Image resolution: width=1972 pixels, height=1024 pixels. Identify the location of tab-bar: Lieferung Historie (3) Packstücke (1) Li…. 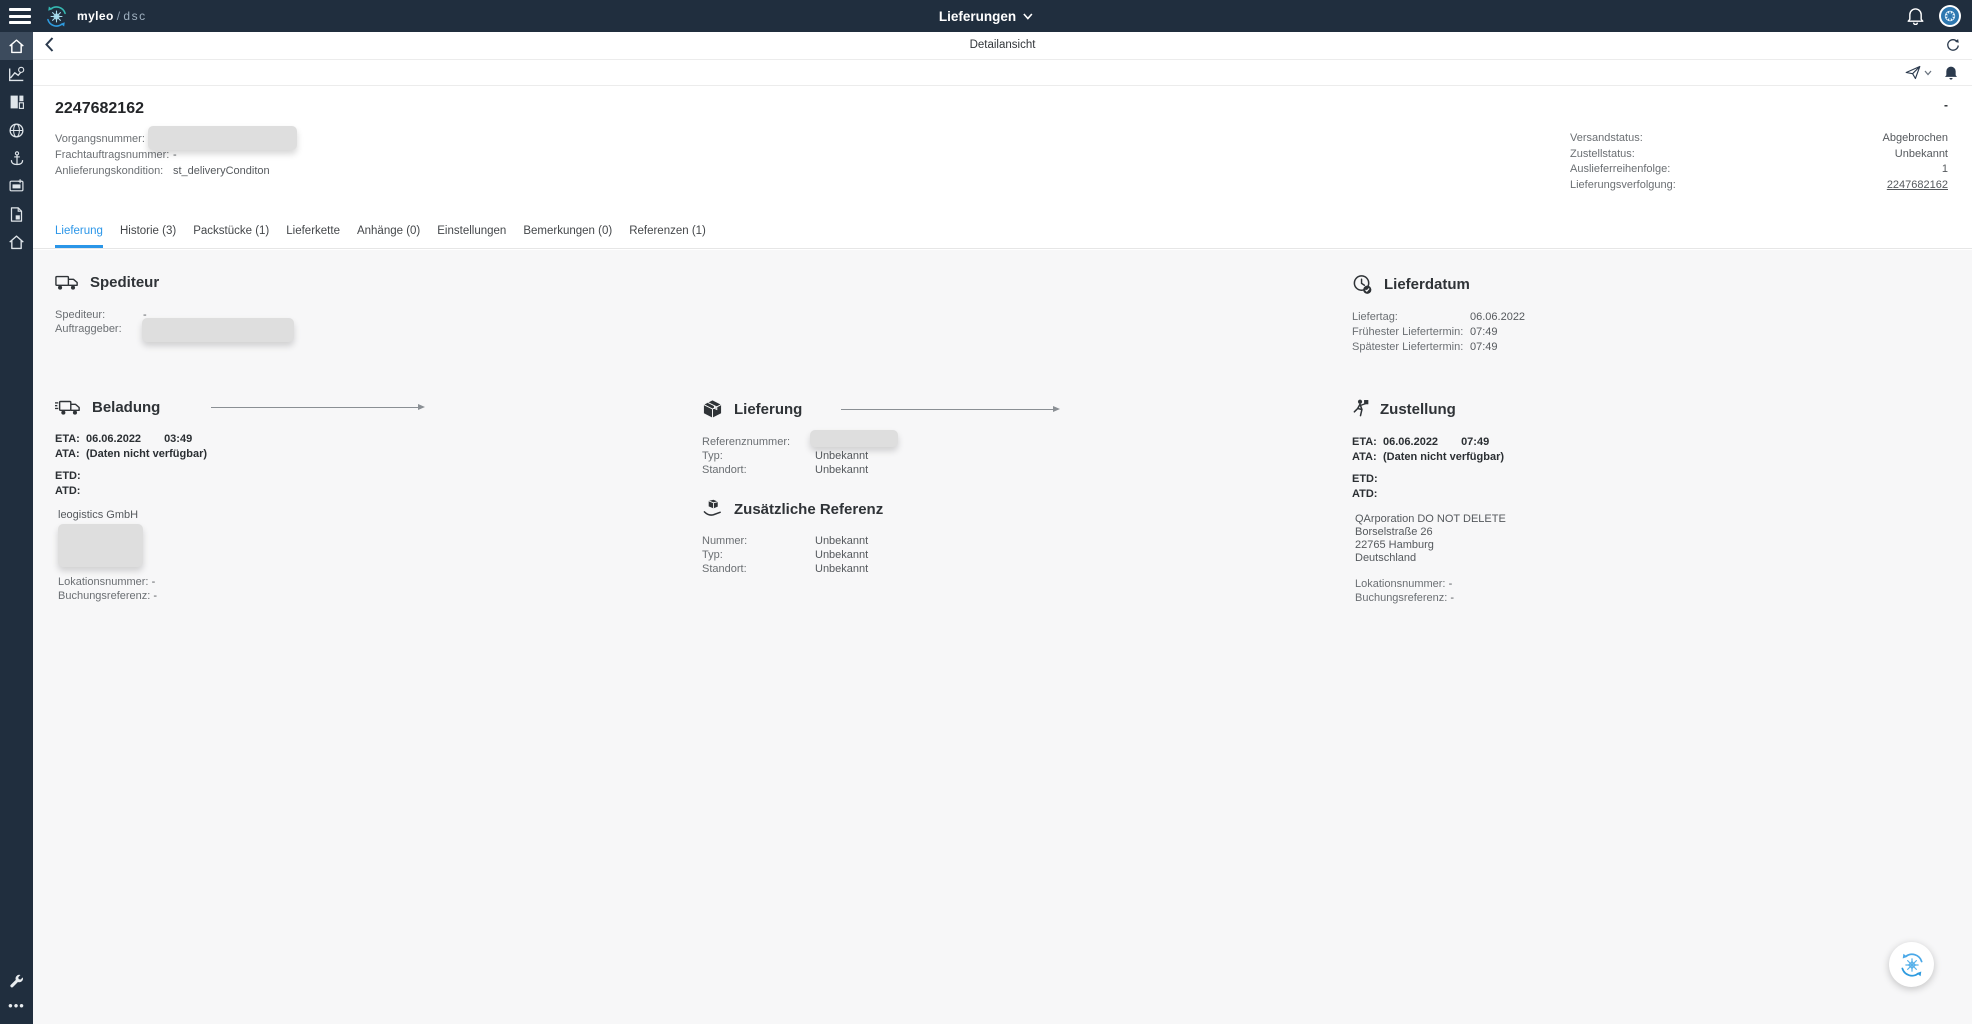
(1002, 232).